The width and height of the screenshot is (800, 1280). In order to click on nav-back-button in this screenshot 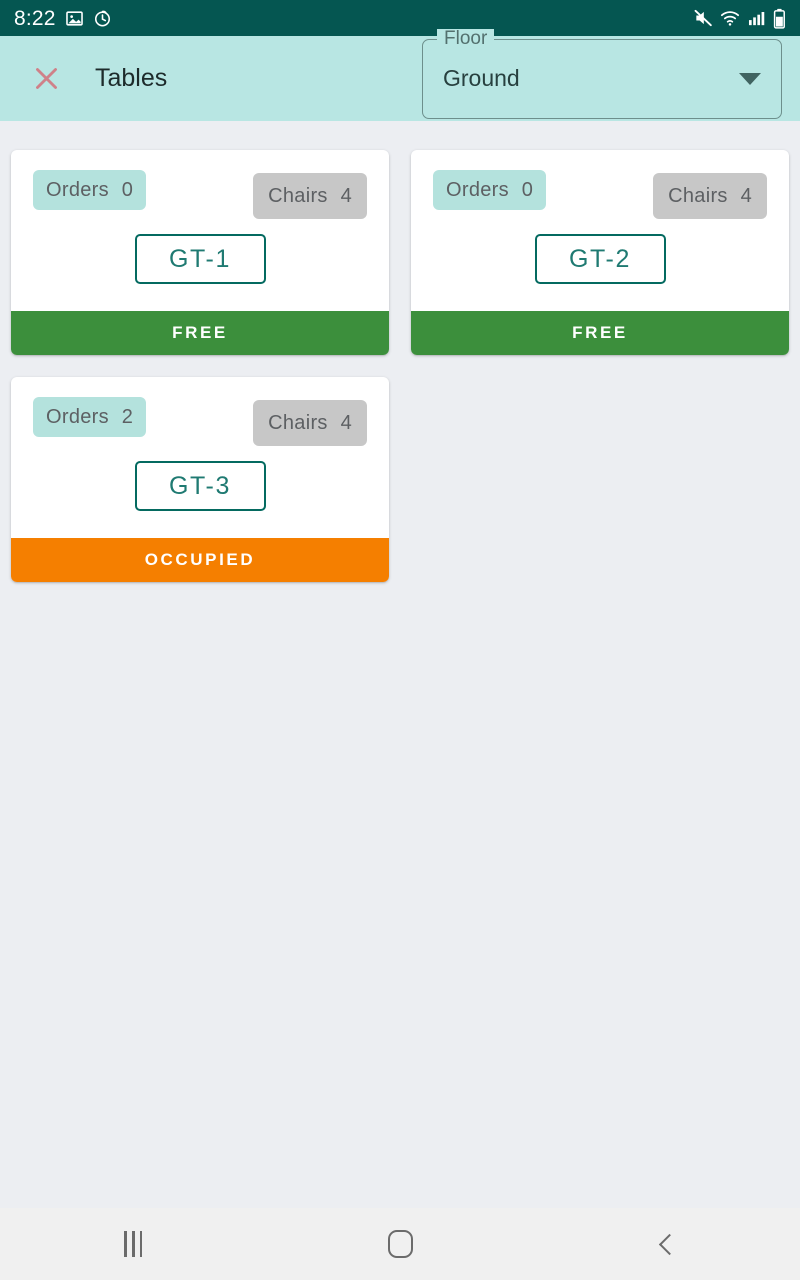, I will do `click(666, 1244)`.